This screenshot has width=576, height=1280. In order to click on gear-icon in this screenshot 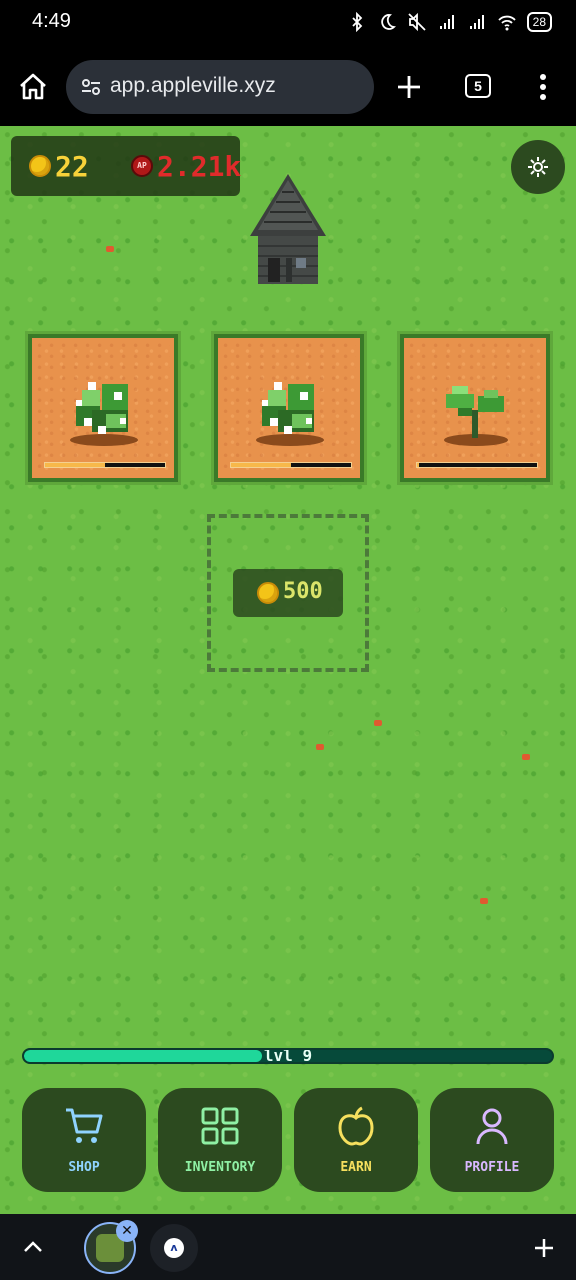, I will do `click(538, 167)`.